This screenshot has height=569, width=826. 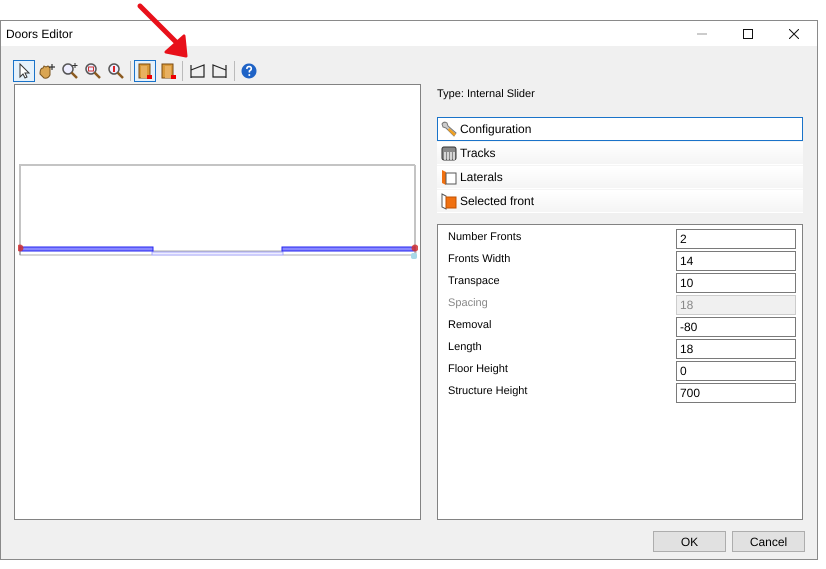 I want to click on type-label: Type: Internal Slider, so click(x=486, y=94).